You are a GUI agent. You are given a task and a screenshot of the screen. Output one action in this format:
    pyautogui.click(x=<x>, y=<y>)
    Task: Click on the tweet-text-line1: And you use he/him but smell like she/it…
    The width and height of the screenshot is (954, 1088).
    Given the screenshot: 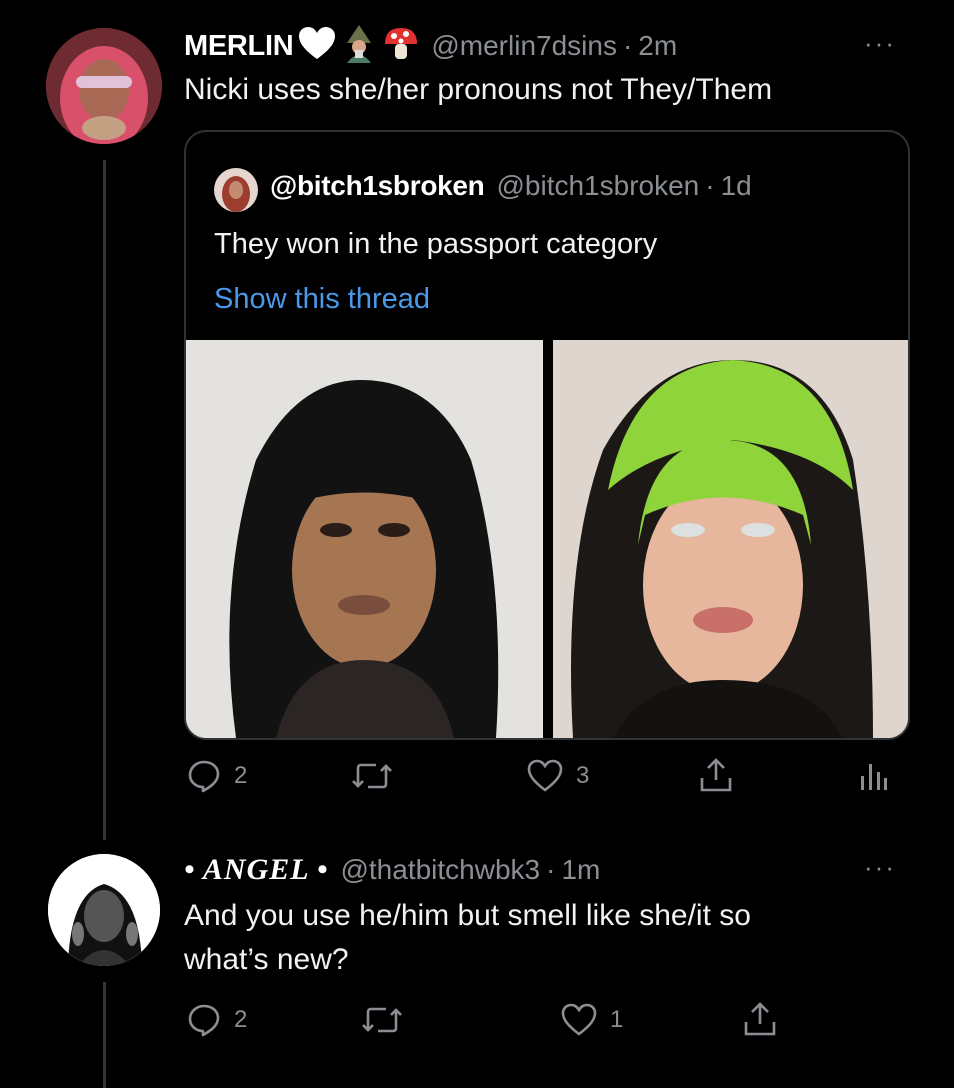 What is the action you would take?
    pyautogui.click(x=467, y=915)
    